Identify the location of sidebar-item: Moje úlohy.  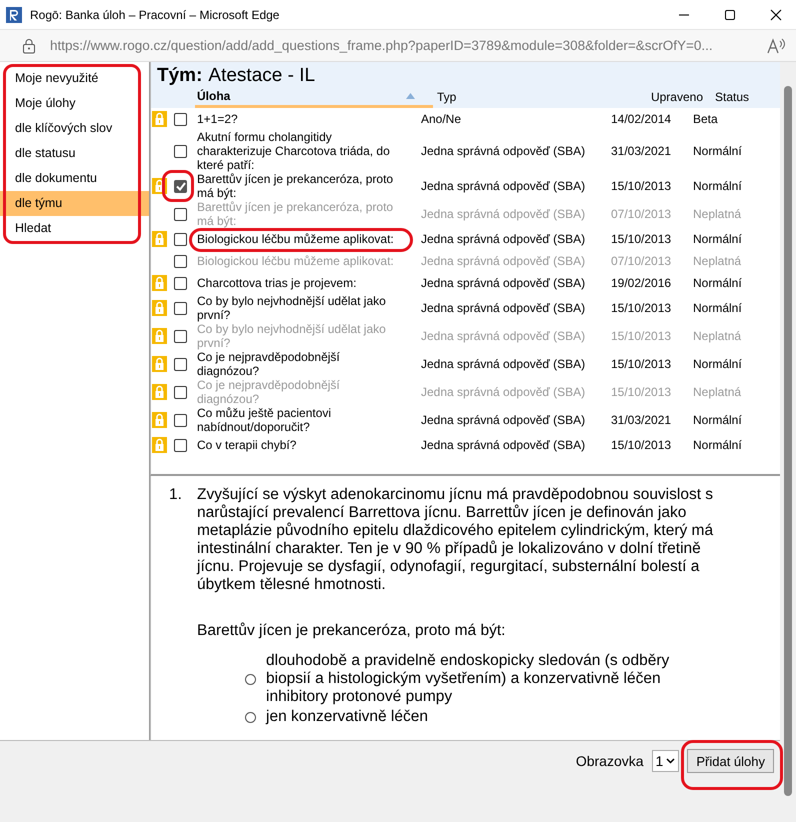
(74, 103).